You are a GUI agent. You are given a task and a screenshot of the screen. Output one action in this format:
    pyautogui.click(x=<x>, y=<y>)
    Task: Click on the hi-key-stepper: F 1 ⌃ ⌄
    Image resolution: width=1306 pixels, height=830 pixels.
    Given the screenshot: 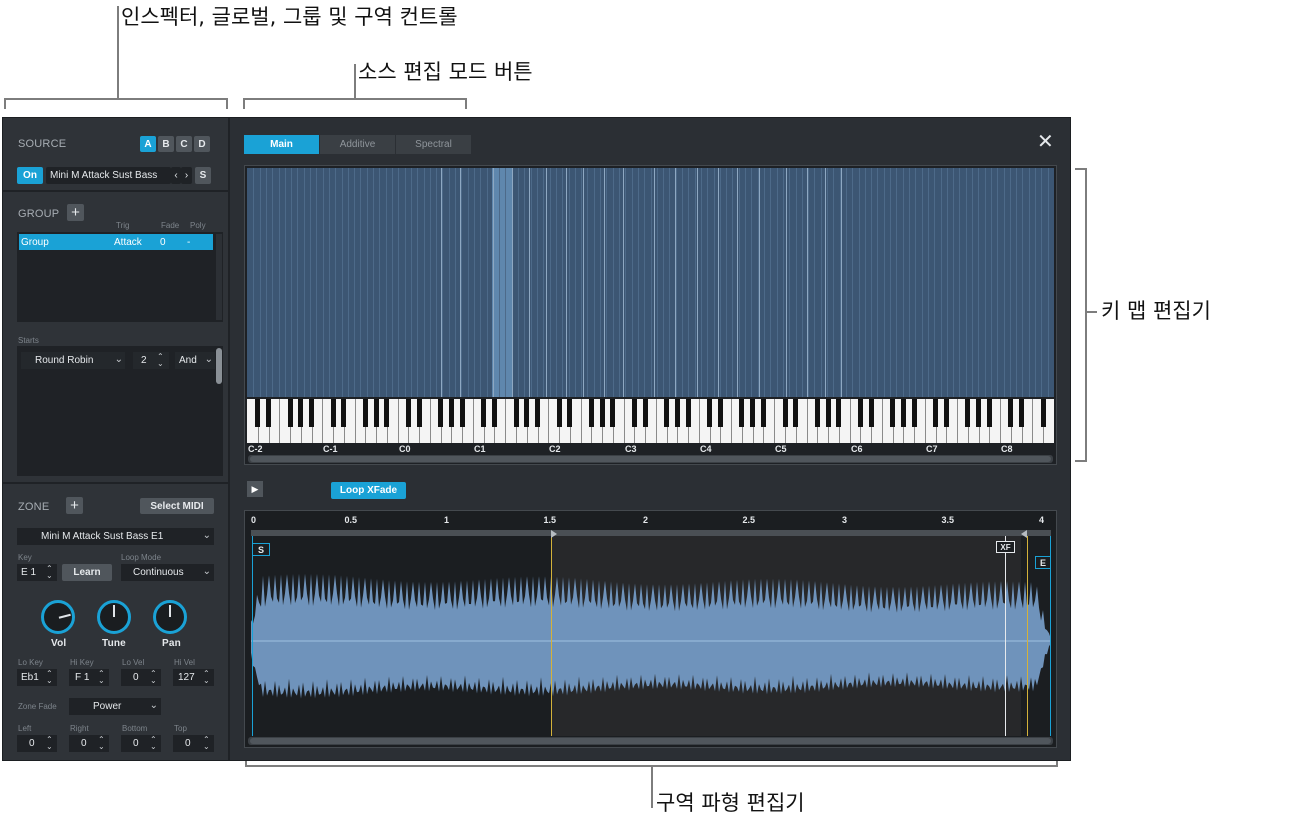 What is the action you would take?
    pyautogui.click(x=89, y=677)
    